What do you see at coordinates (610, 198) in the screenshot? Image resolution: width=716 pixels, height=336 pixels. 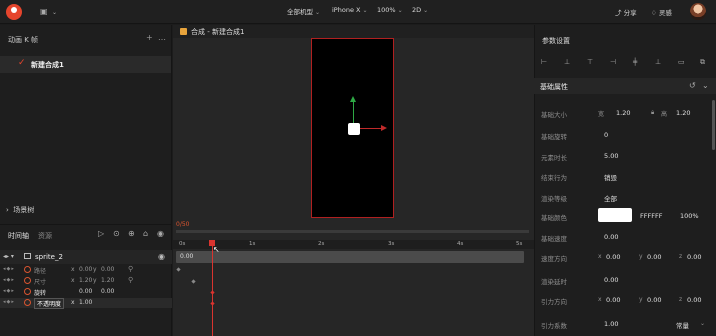 I see `render-level-select: 全部` at bounding box center [610, 198].